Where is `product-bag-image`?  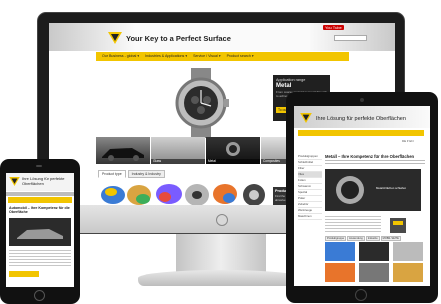
product-bag-image is located at coordinates (398, 225).